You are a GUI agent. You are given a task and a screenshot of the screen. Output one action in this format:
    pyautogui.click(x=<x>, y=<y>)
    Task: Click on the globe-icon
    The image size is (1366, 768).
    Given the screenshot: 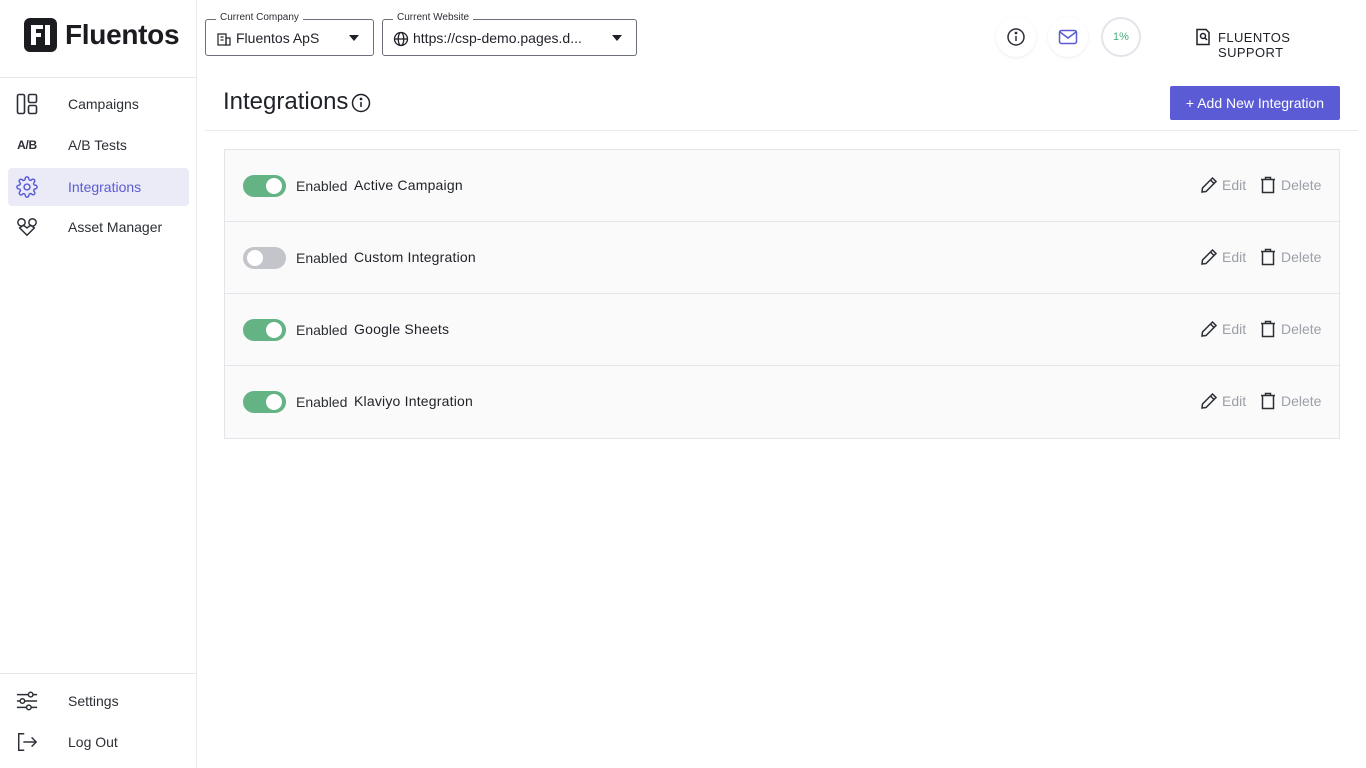 What is the action you would take?
    pyautogui.click(x=401, y=39)
    